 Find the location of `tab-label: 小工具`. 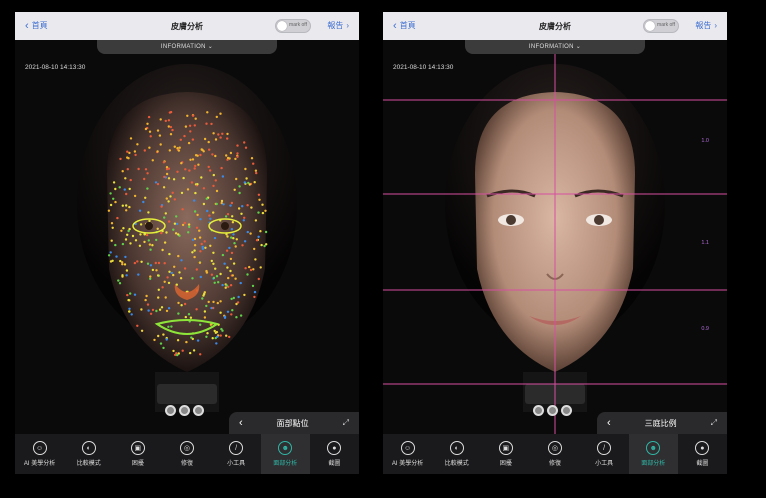

tab-label: 小工具 is located at coordinates (236, 464).